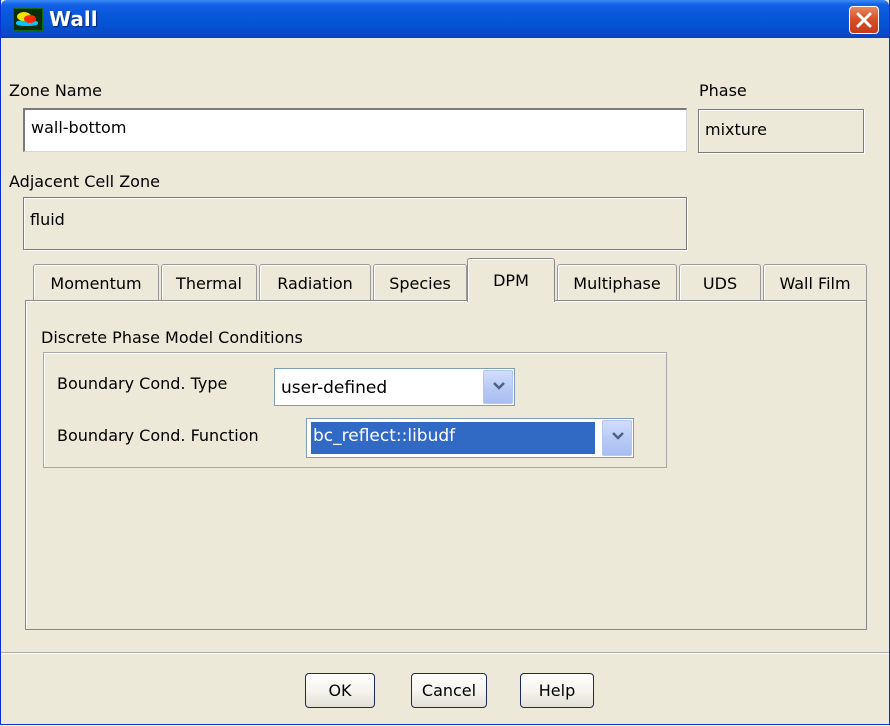 Image resolution: width=890 pixels, height=726 pixels. What do you see at coordinates (209, 282) in the screenshot?
I see `tab-thermal: Thermal` at bounding box center [209, 282].